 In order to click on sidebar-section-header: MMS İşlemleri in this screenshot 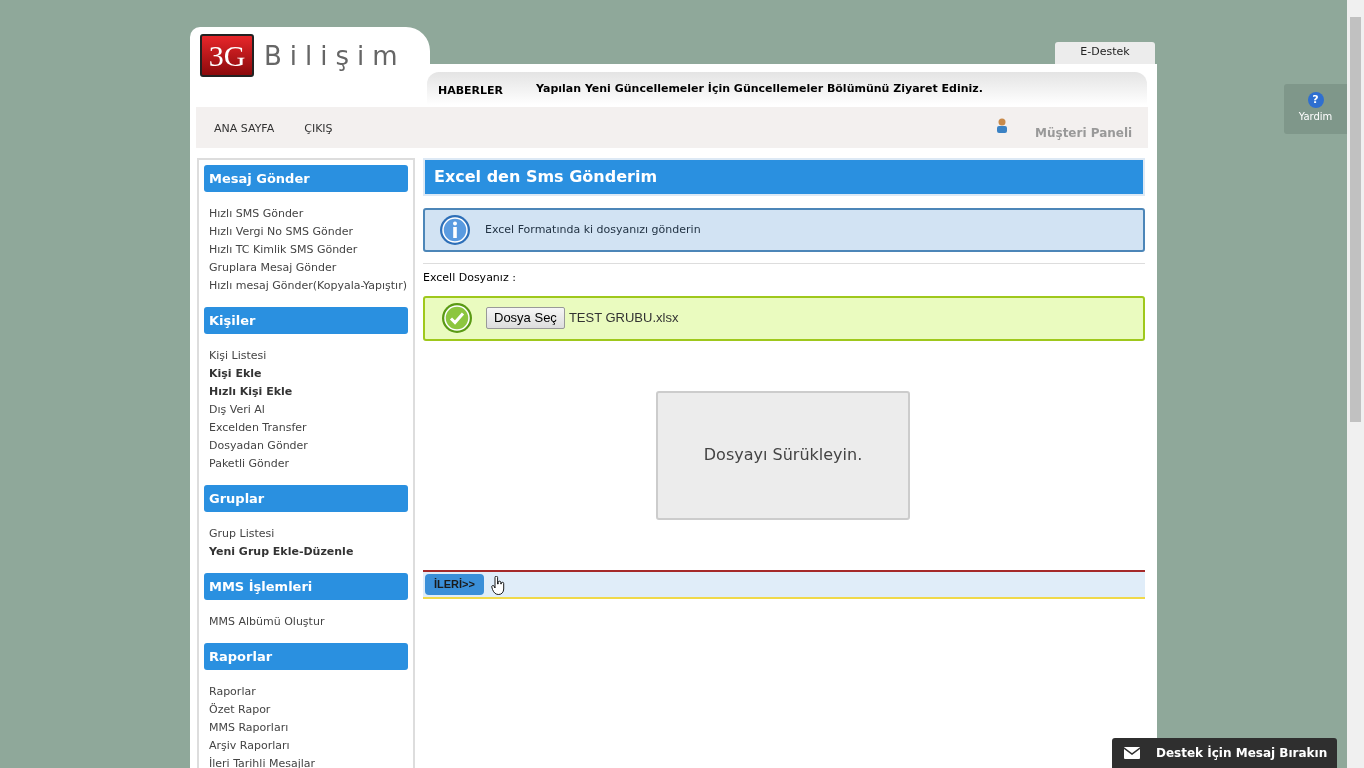, I will do `click(306, 586)`.